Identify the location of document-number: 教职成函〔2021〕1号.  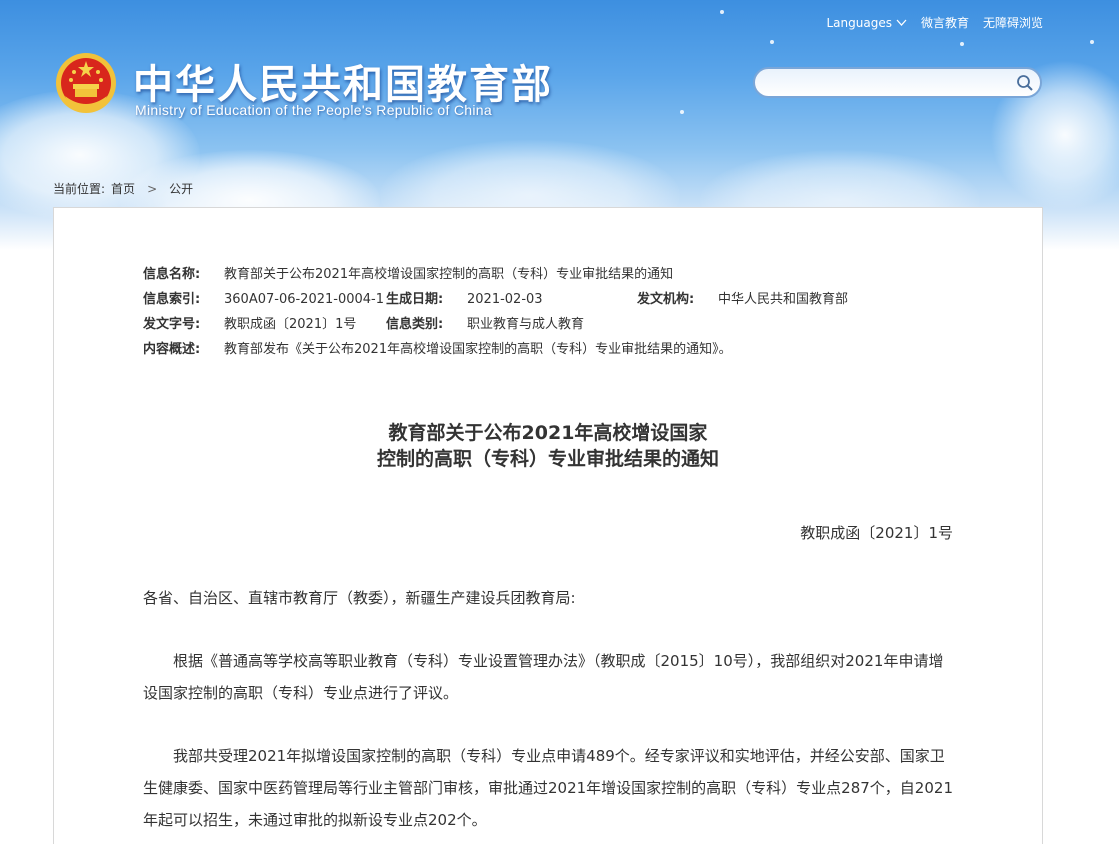
(876, 533).